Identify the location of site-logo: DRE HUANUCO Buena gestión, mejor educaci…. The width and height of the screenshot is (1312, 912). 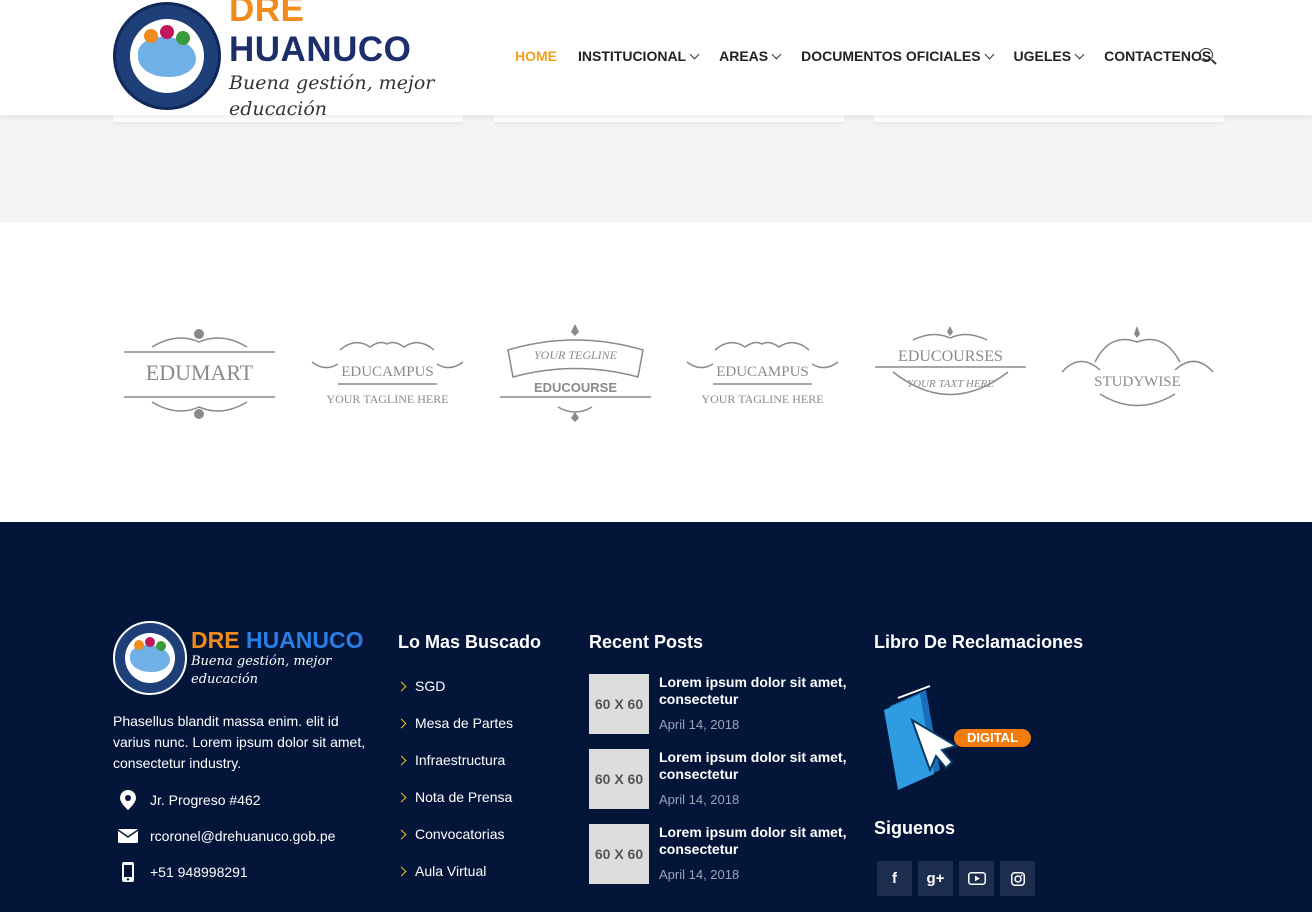
(300, 60).